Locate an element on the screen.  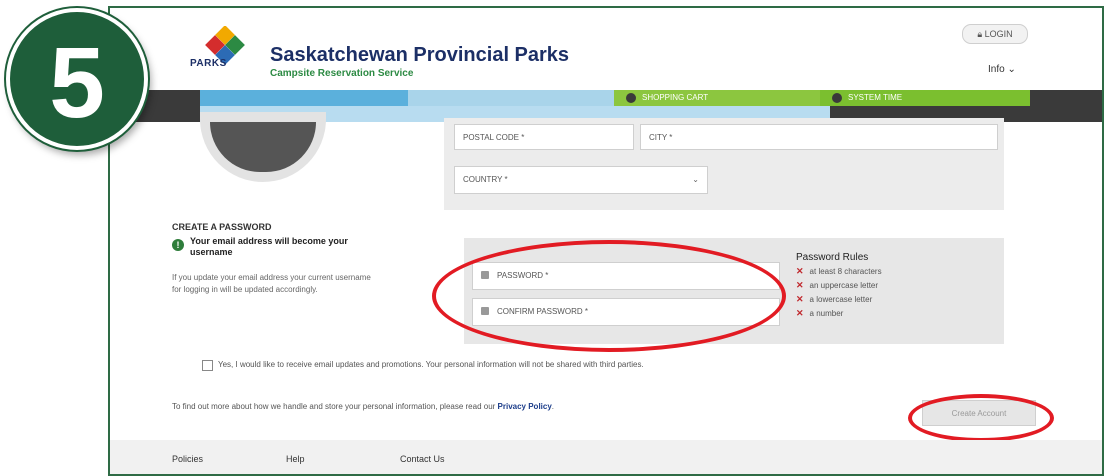
password-highlight-circle is located at coordinates (609, 296).